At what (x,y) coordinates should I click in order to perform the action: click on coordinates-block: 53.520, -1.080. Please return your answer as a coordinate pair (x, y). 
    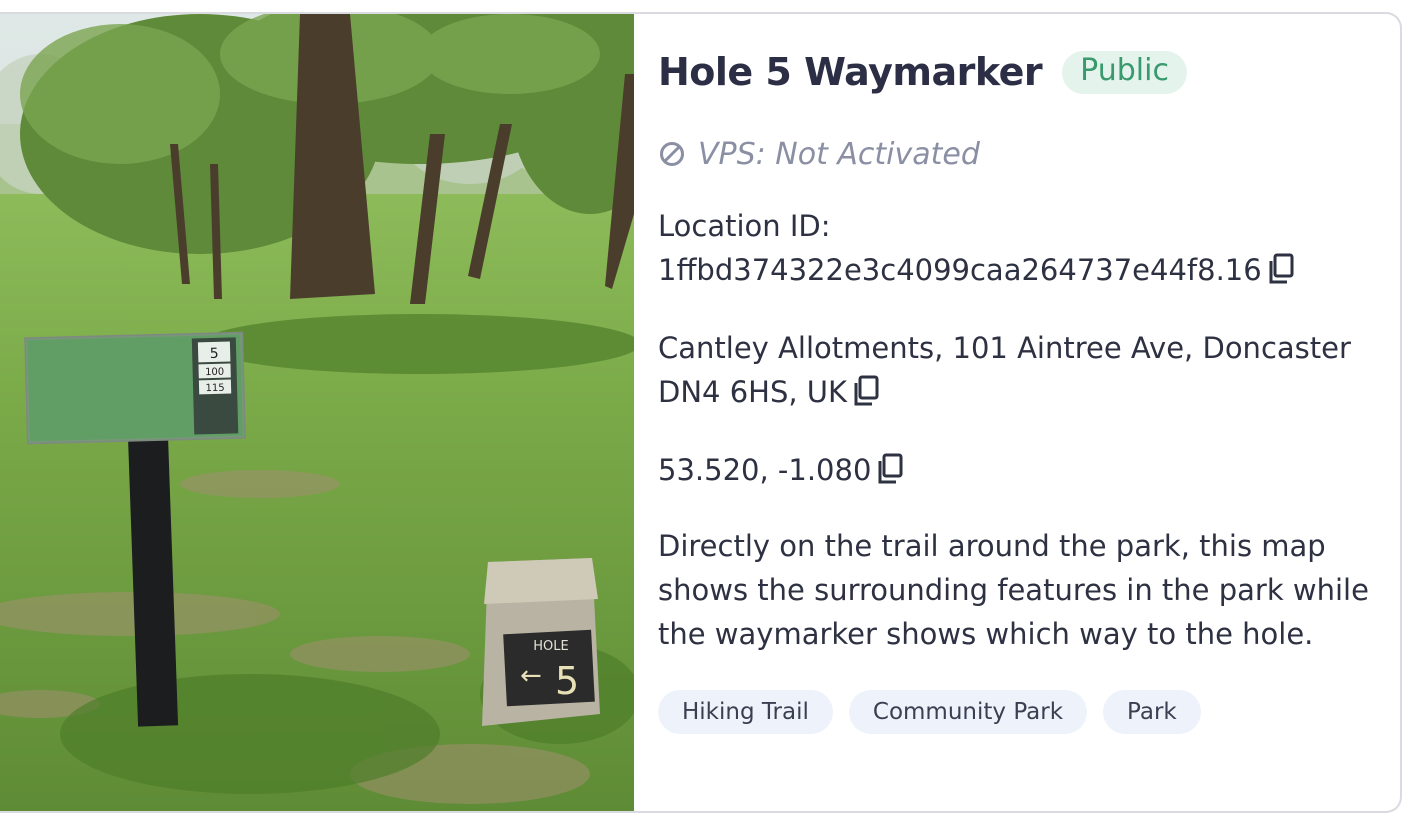
    Looking at the image, I should click on (1017, 470).